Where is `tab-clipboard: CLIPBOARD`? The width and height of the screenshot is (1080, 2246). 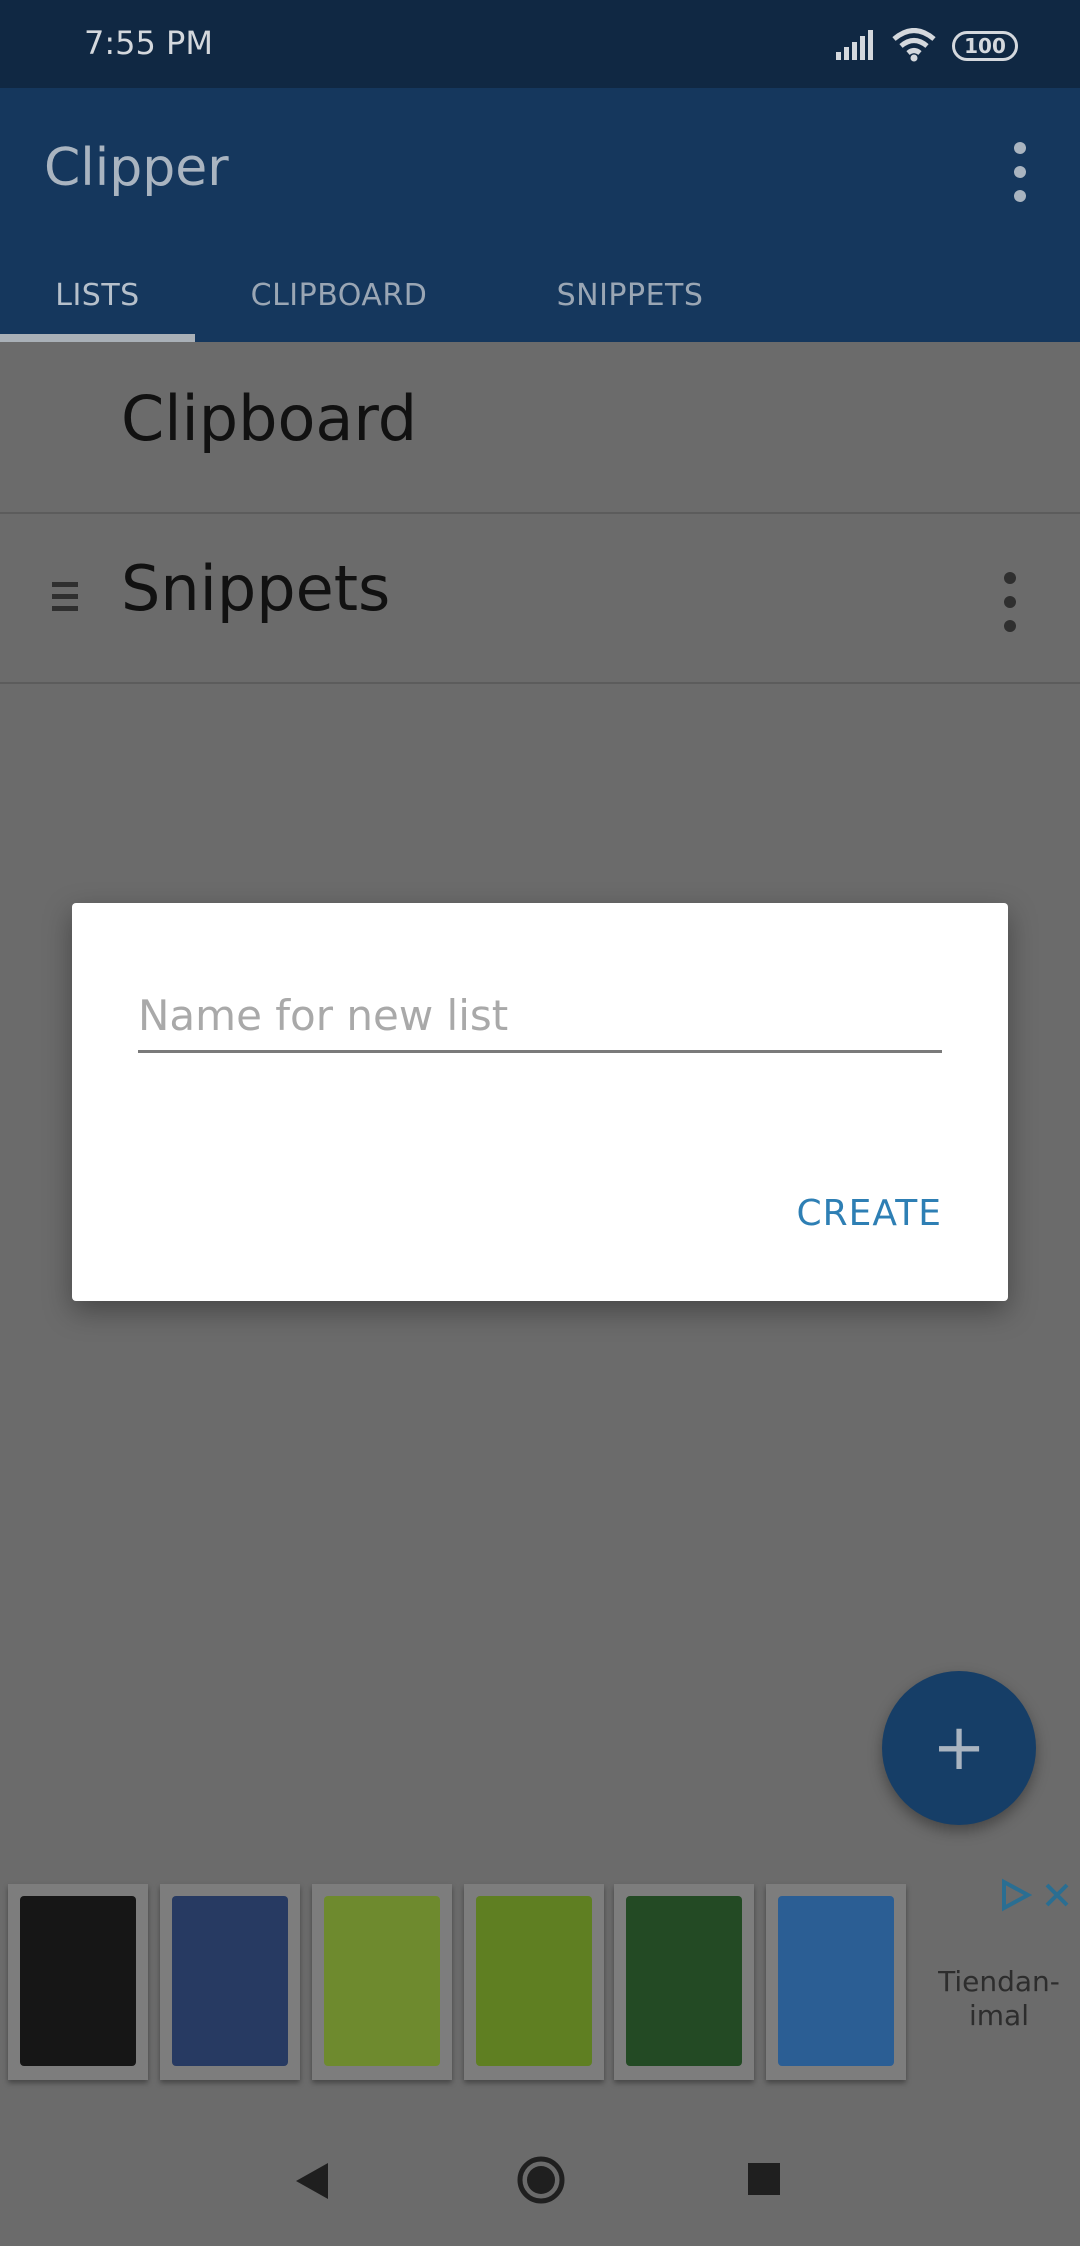 tab-clipboard: CLIPBOARD is located at coordinates (339, 295).